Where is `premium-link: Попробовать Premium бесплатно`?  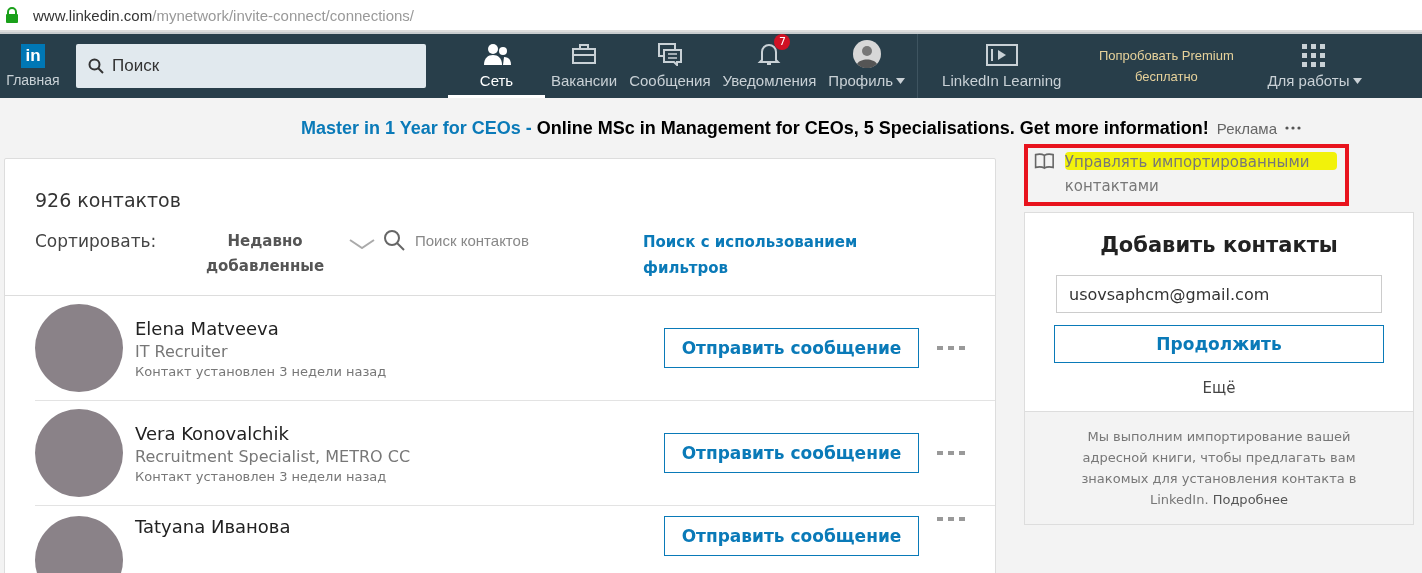 premium-link: Попробовать Premium бесплатно is located at coordinates (1166, 66).